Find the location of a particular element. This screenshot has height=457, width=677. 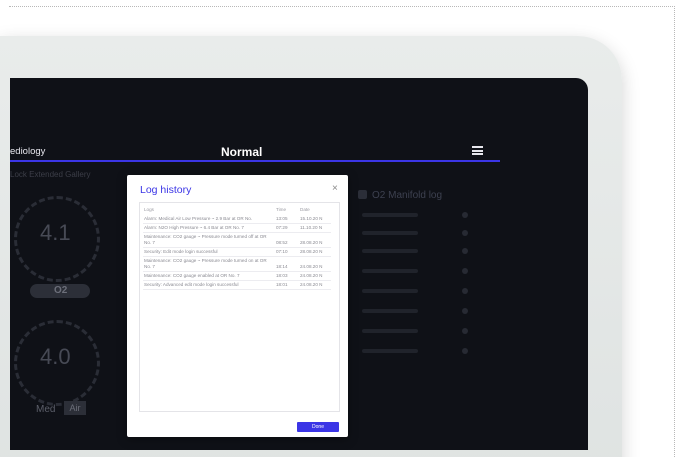

gauge-bottom-value: 4.0 is located at coordinates (55, 356).